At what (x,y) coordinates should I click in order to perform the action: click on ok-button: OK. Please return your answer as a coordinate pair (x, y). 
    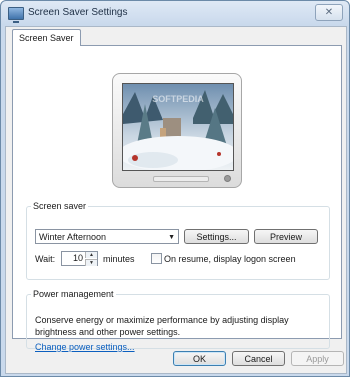
    Looking at the image, I should click on (199, 358).